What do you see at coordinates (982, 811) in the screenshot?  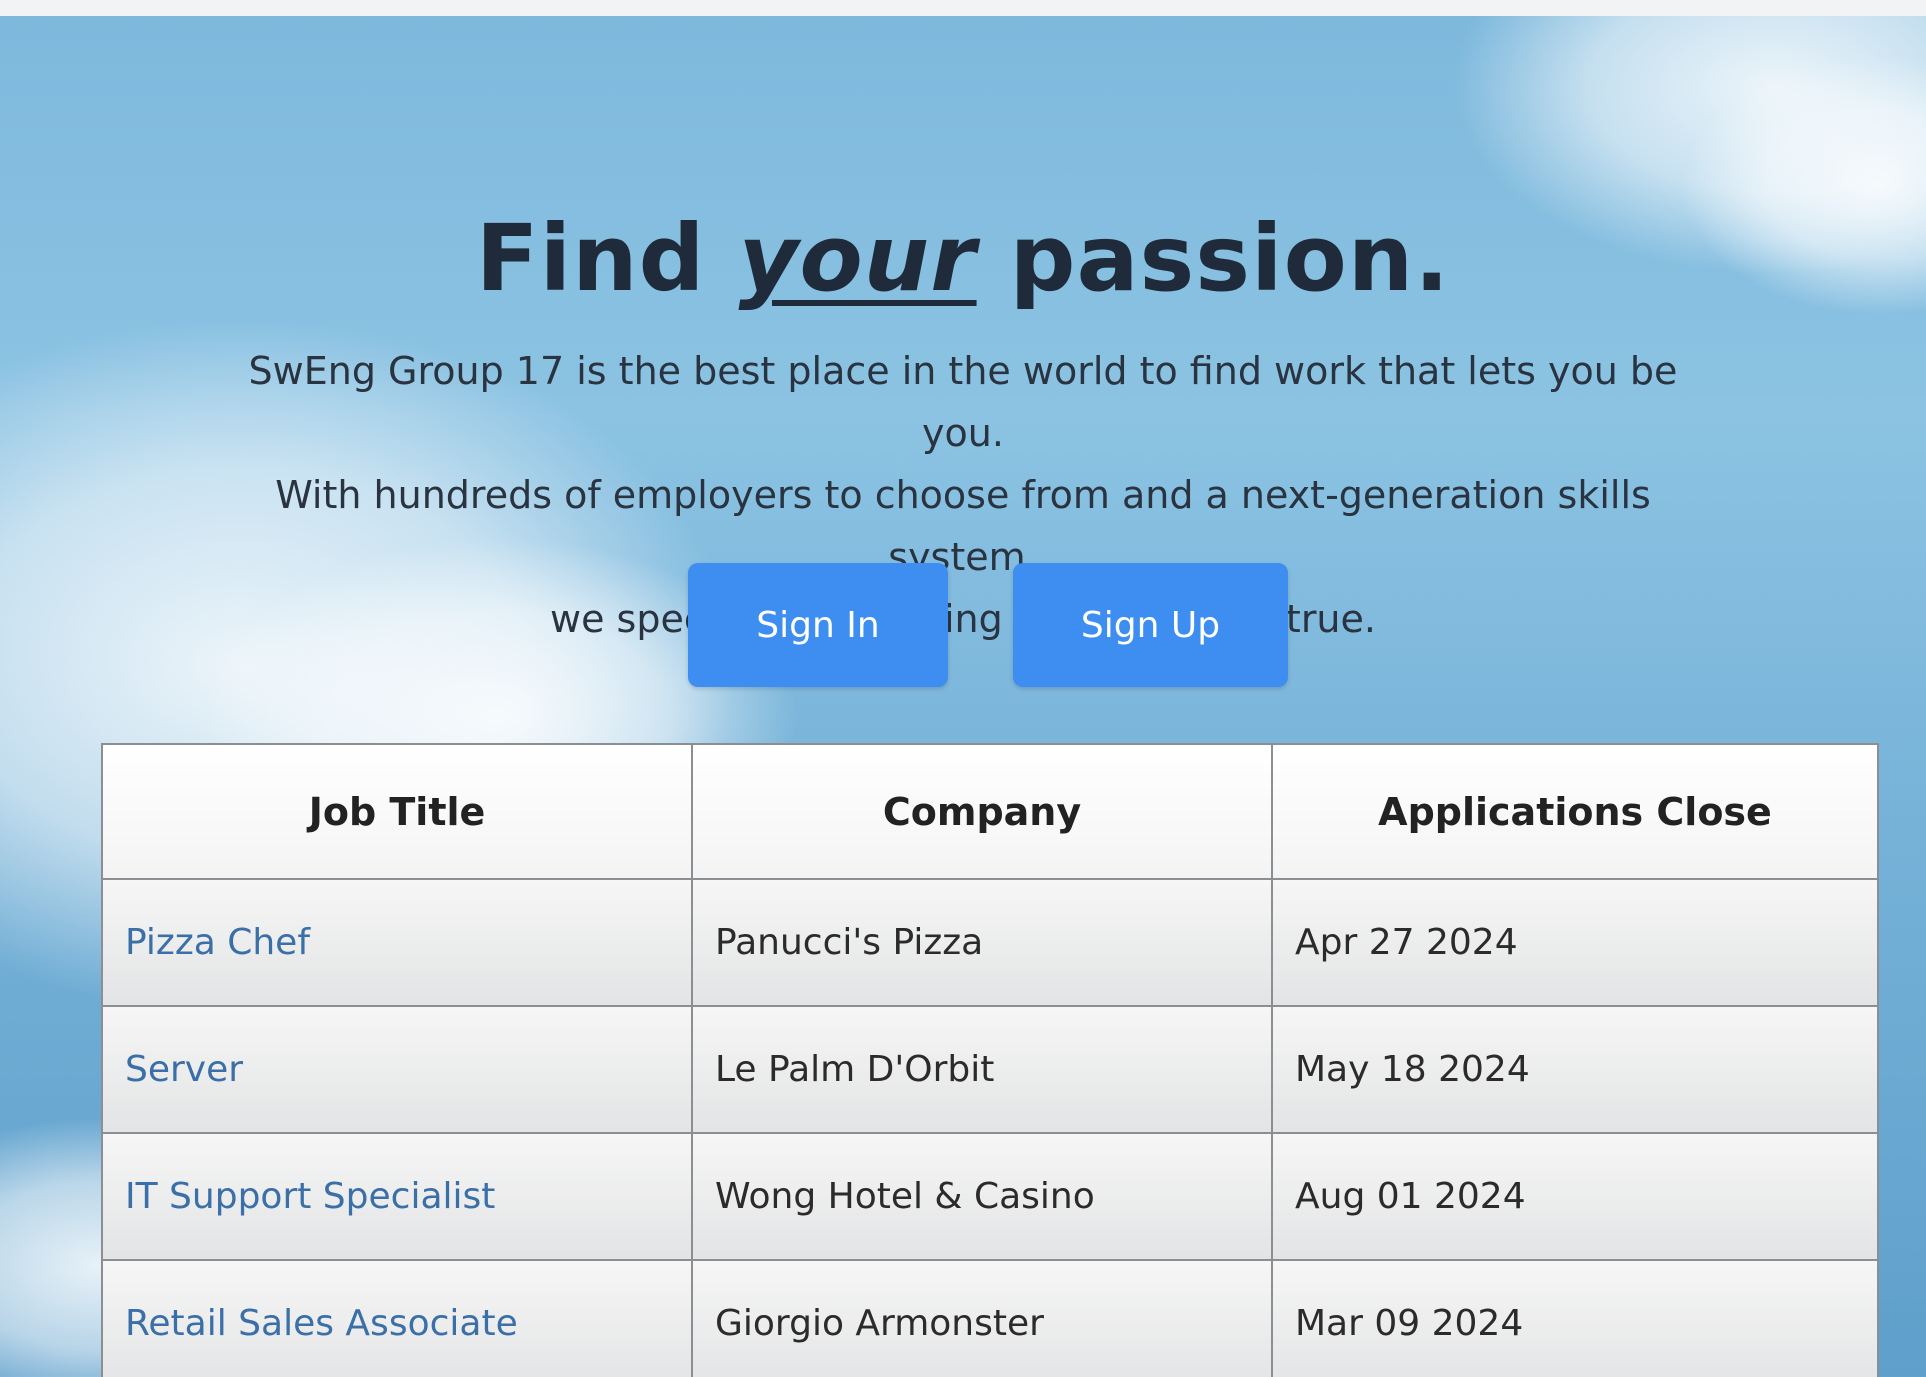 I see `column-header-company: Company` at bounding box center [982, 811].